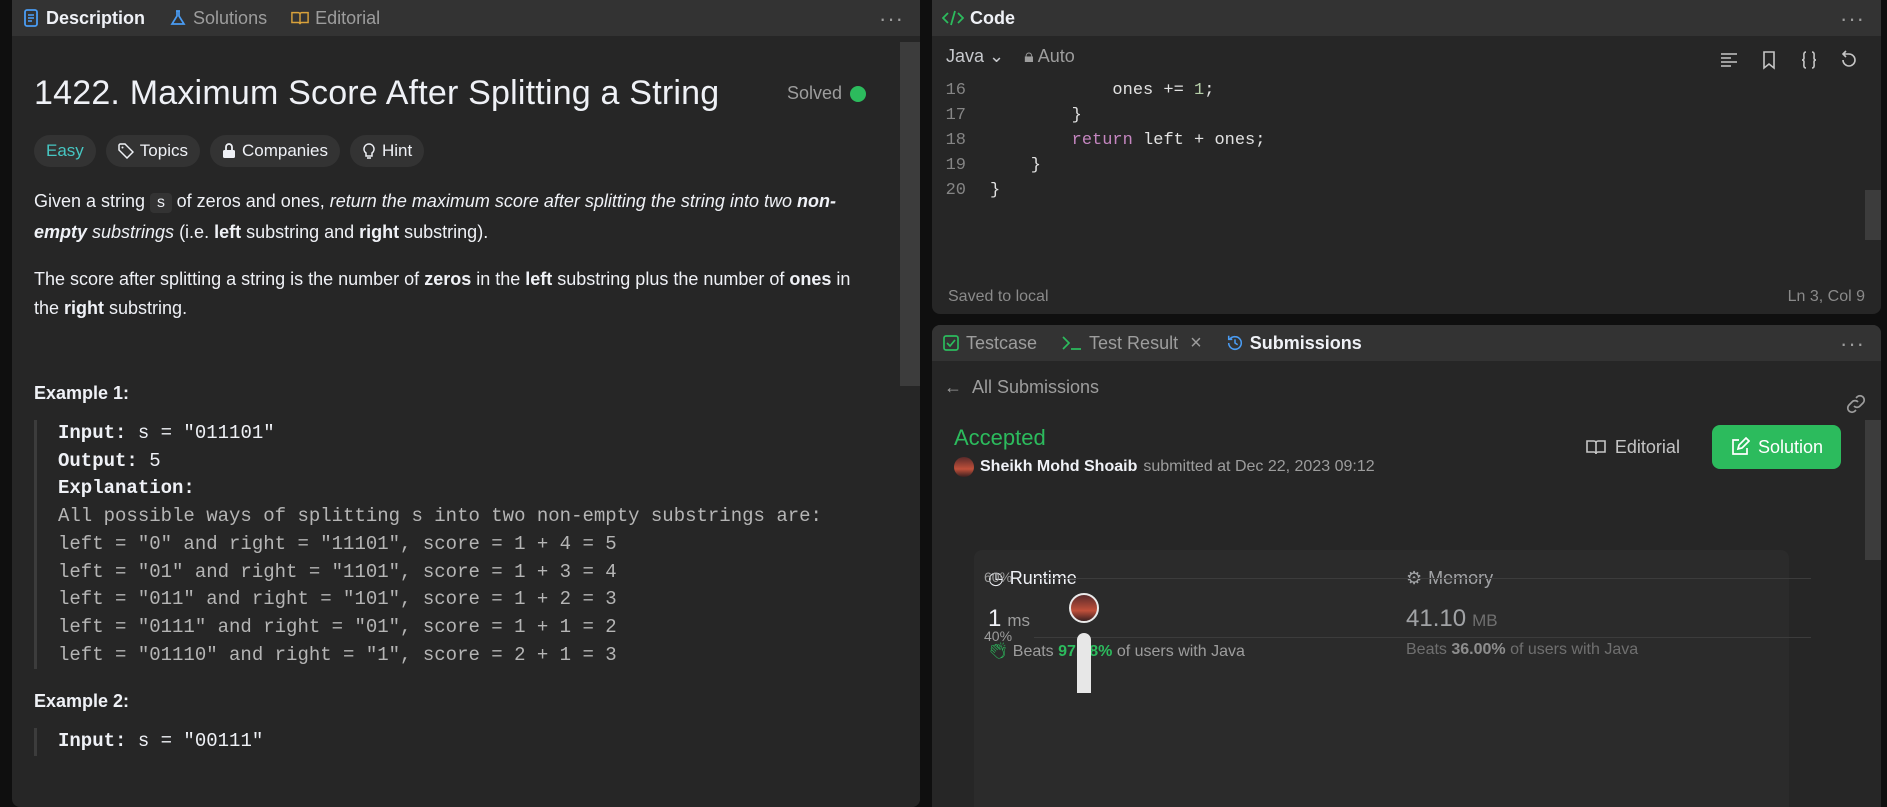  I want to click on hint-tag: Hint, so click(387, 151).